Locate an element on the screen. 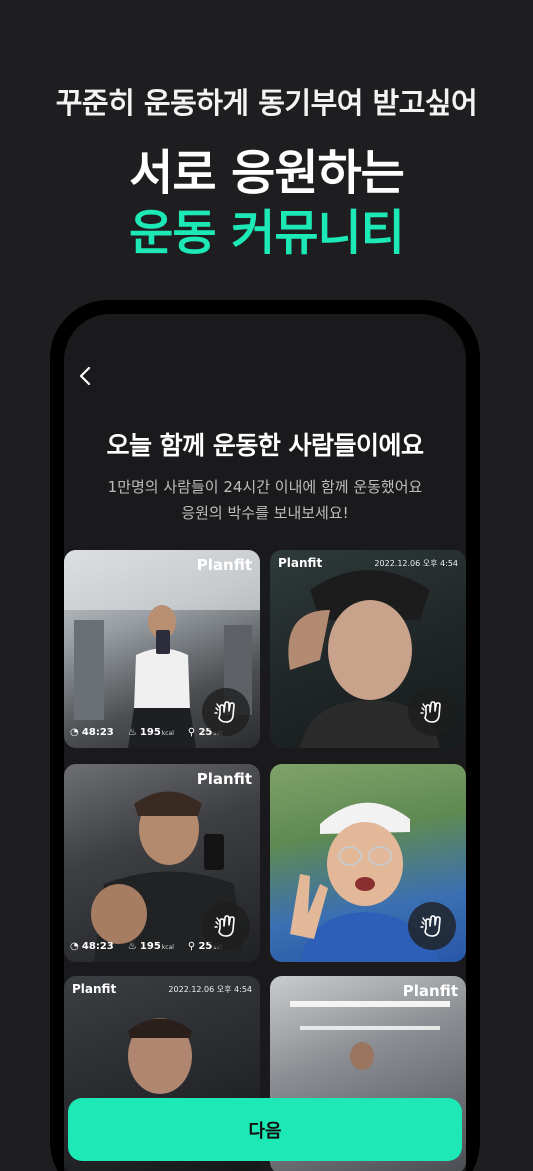  back-button is located at coordinates (86, 376).